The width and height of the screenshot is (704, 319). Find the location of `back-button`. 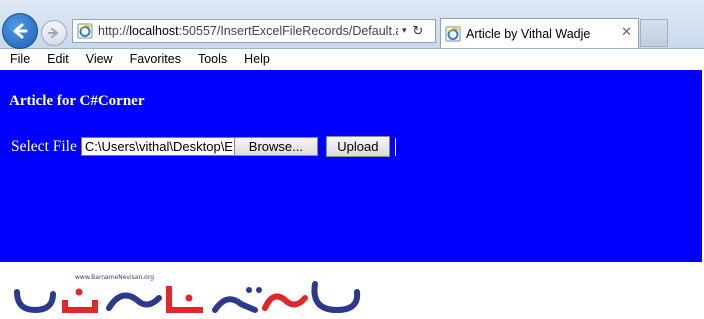

back-button is located at coordinates (20, 31).